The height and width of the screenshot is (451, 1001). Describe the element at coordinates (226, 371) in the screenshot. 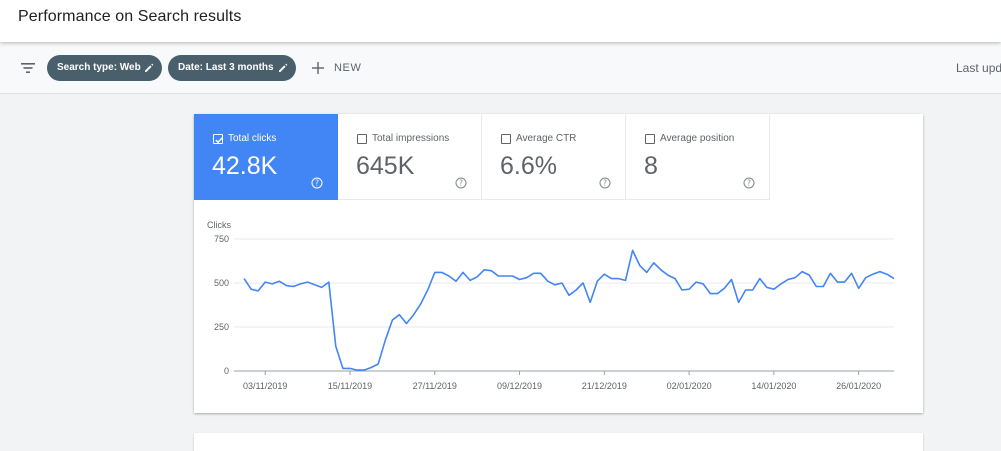

I see `y-tick-label: 0` at that location.